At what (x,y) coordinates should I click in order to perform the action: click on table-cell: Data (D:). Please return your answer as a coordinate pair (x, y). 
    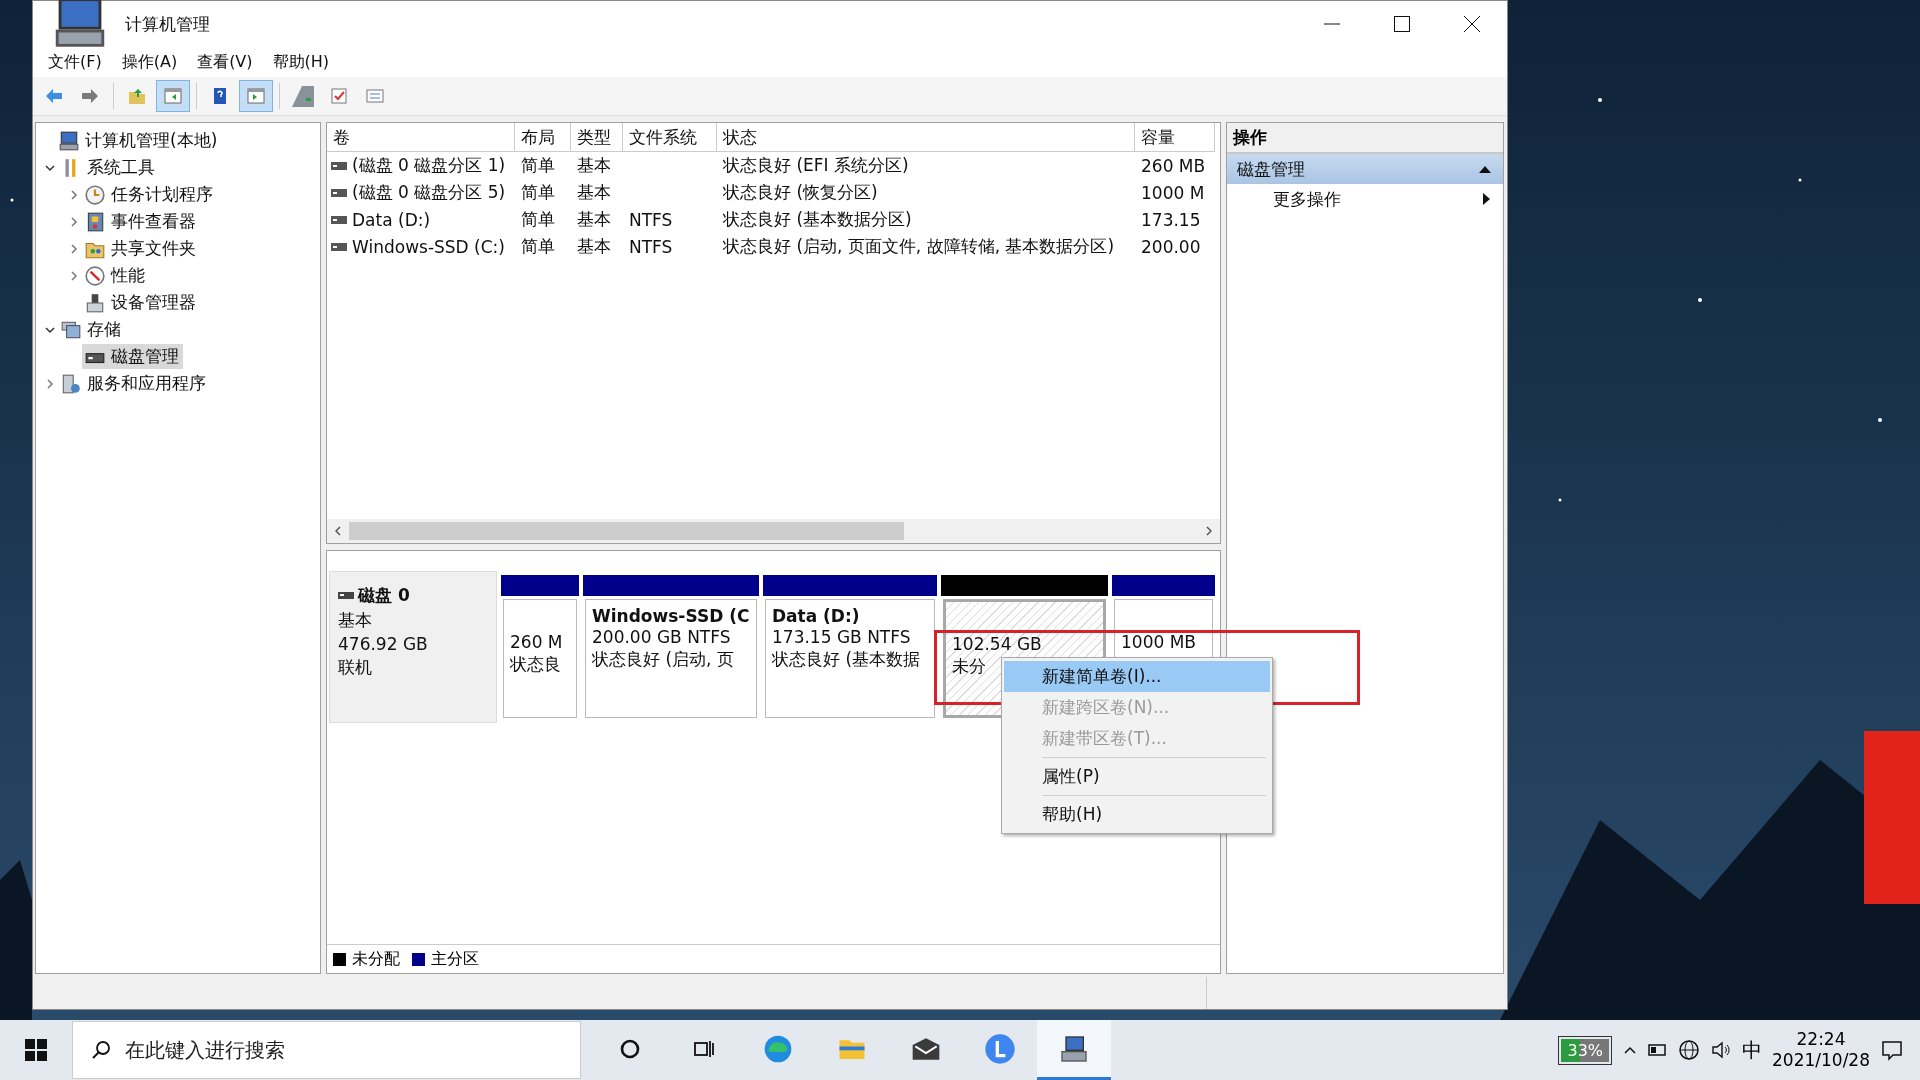
    Looking at the image, I should click on (391, 219).